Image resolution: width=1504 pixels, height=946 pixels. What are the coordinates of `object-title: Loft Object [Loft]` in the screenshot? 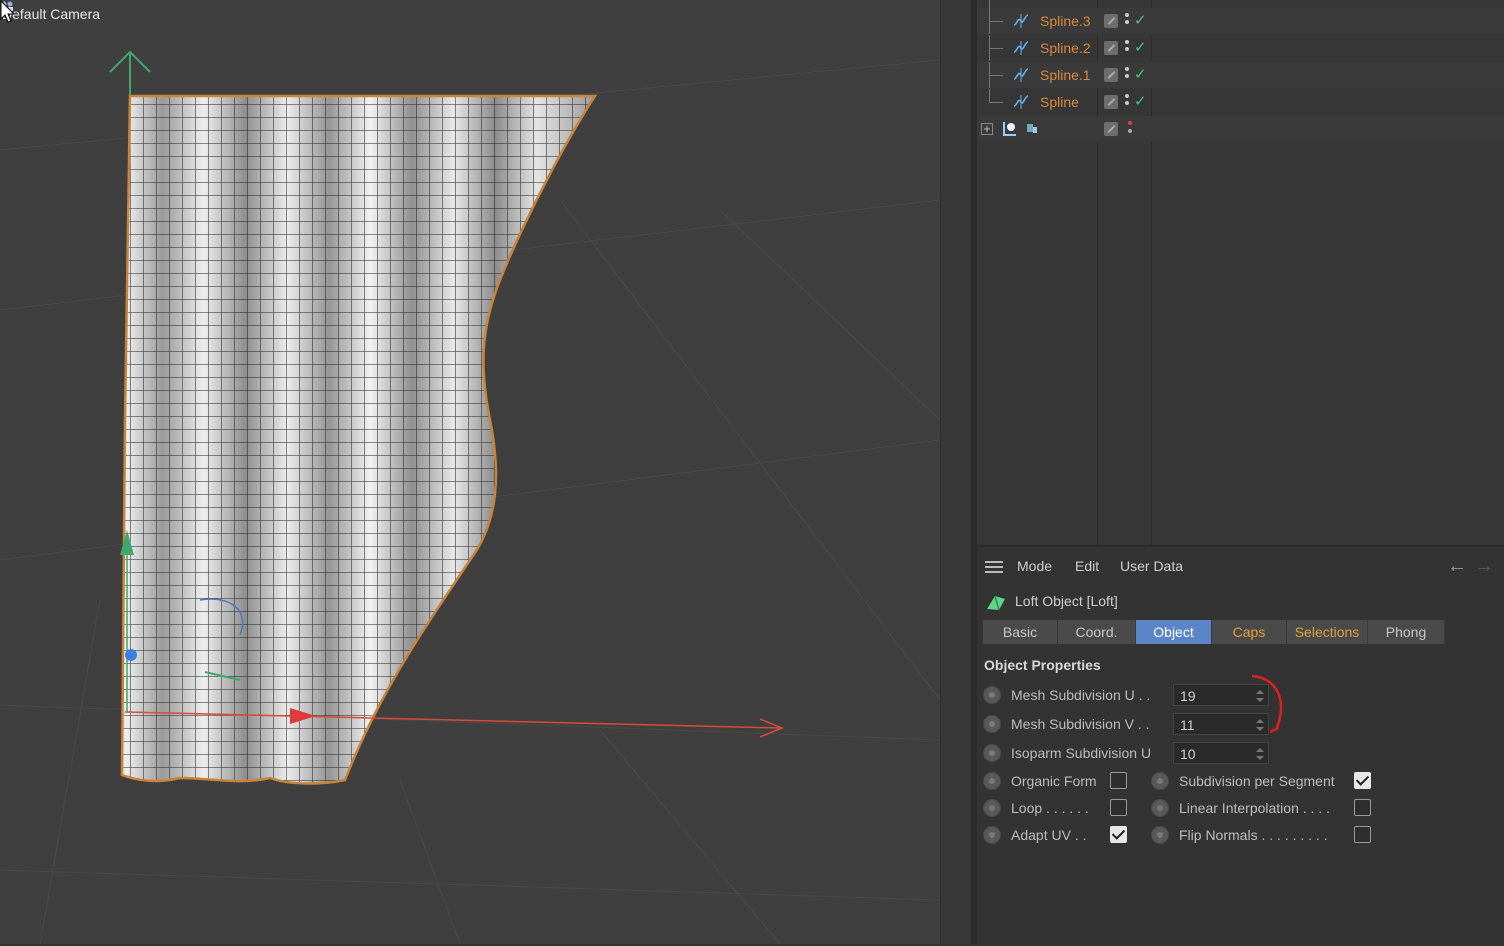 It's located at (1066, 601).